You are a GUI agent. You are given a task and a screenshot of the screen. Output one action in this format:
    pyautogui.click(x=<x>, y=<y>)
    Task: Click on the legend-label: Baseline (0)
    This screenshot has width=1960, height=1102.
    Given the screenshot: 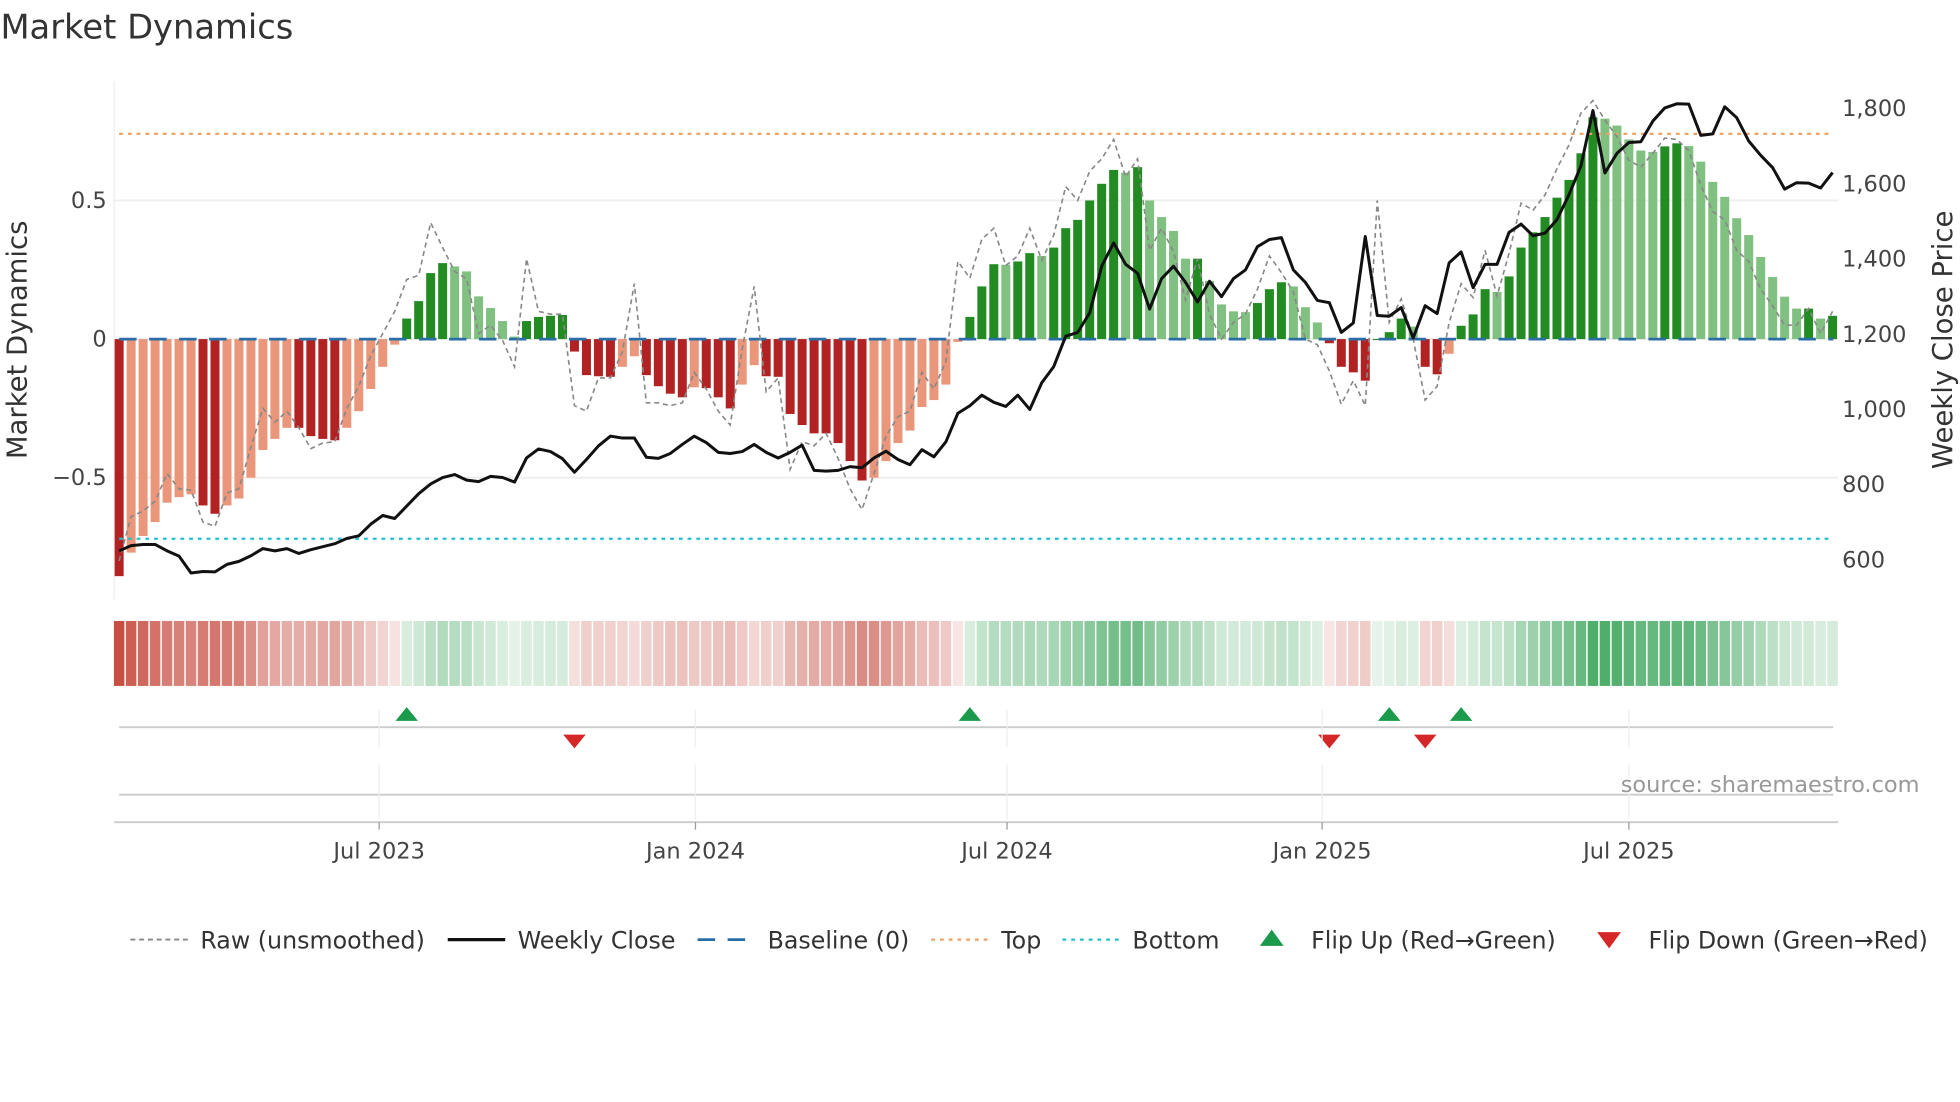 What is the action you would take?
    pyautogui.click(x=839, y=940)
    